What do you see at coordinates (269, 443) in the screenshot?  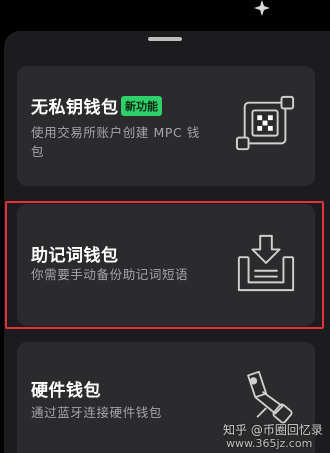 I see `watermark-line2: www.365jz.com` at bounding box center [269, 443].